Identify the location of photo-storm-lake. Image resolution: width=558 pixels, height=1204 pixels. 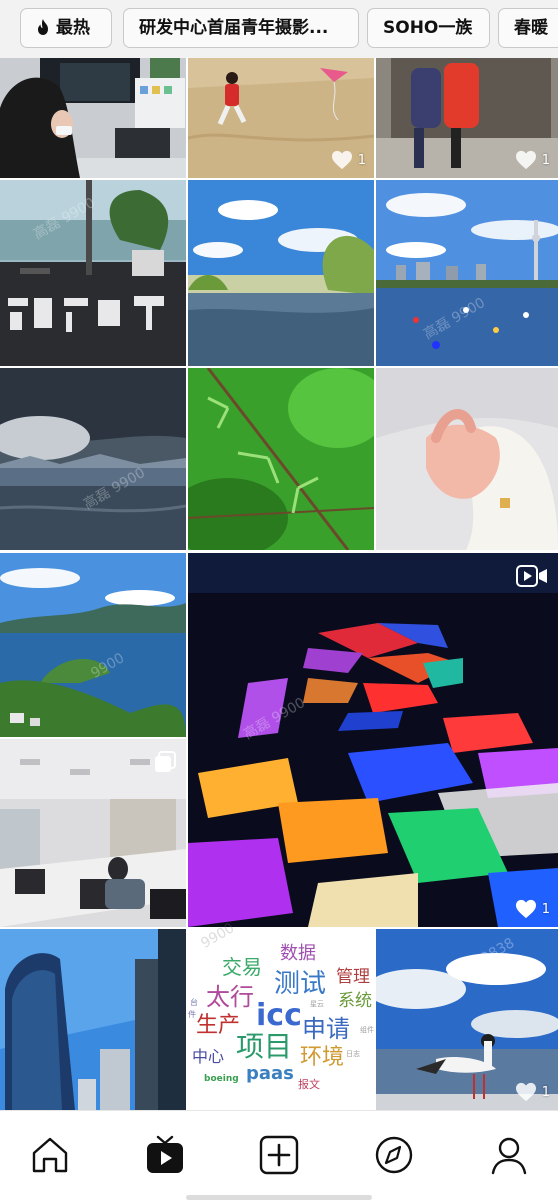
(93, 459).